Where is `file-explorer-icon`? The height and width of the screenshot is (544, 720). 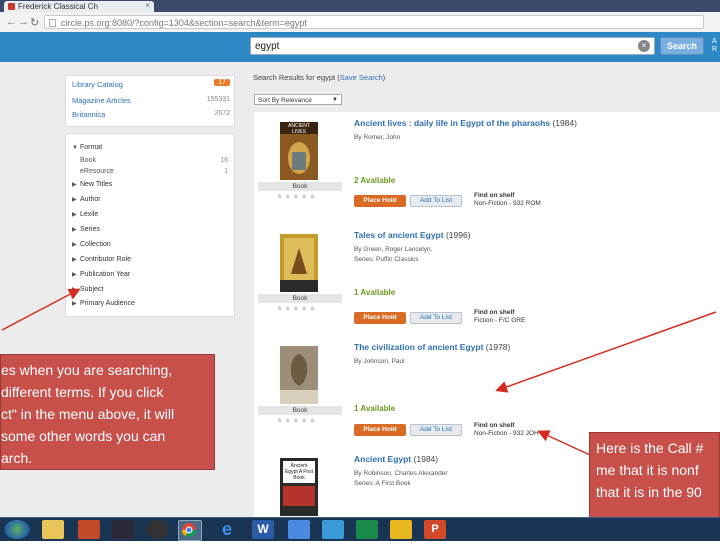 file-explorer-icon is located at coordinates (53, 529).